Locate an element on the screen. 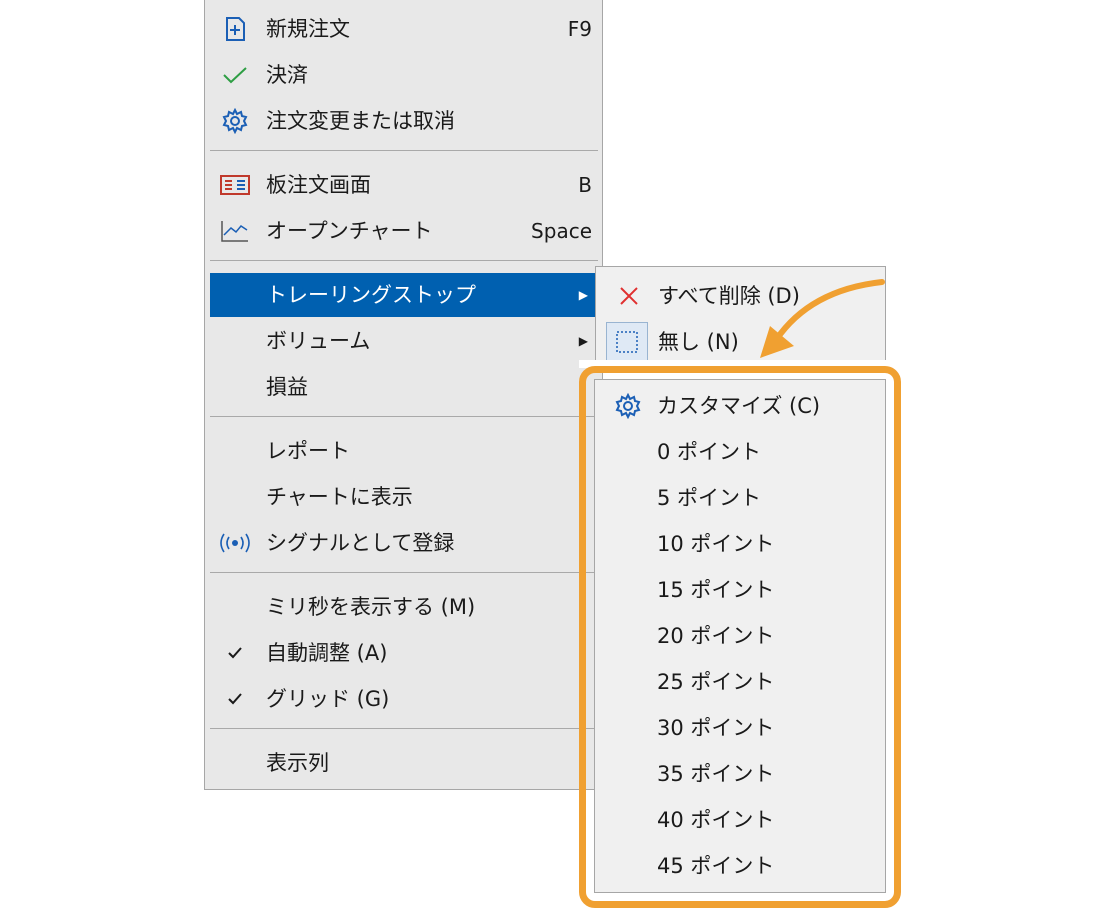  menu-item-new-order: 新規注文 F9 is located at coordinates (404, 29).